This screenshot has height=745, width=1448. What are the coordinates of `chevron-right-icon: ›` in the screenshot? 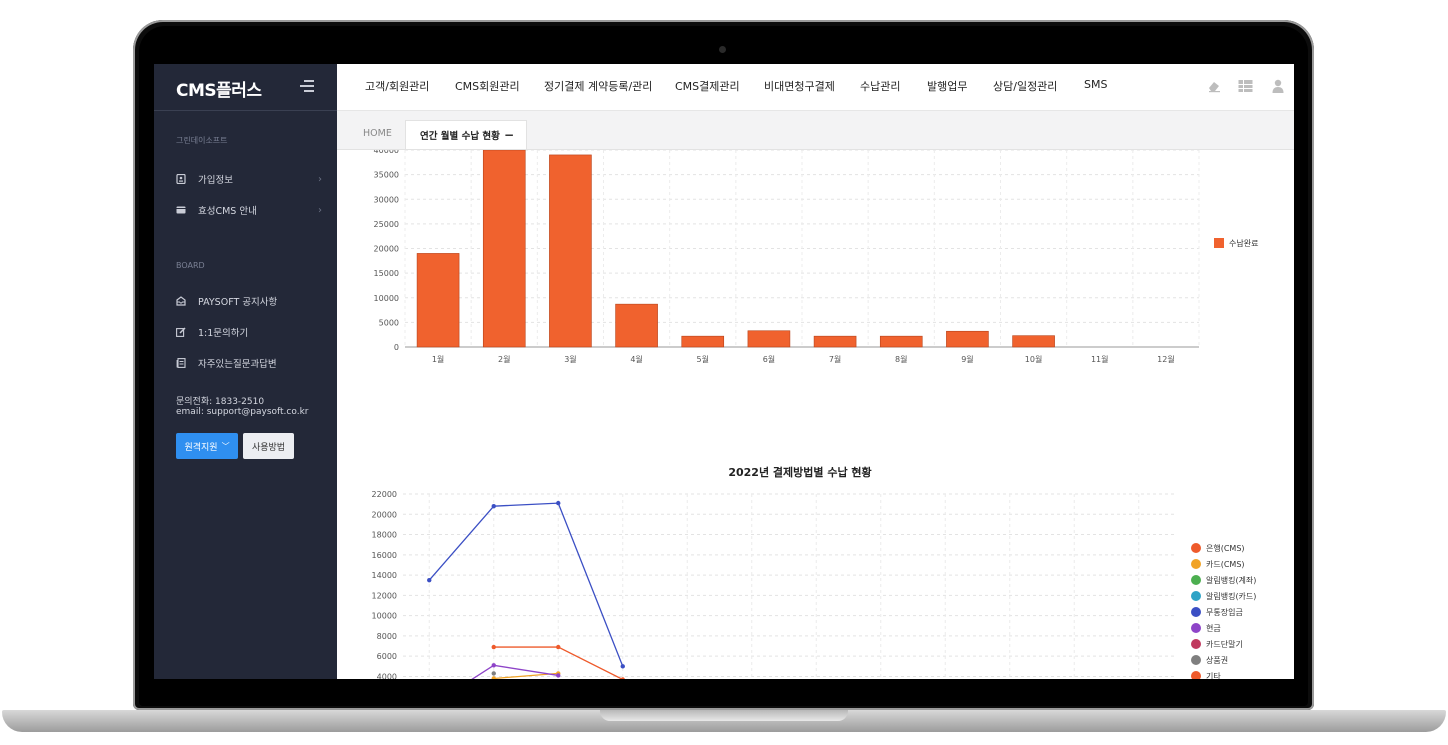 It's located at (320, 210).